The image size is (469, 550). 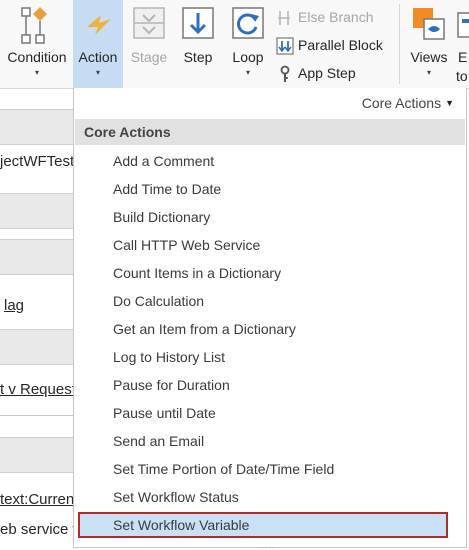 I want to click on menu-item-add-time-to-date: Add Time to Date, so click(x=263, y=189).